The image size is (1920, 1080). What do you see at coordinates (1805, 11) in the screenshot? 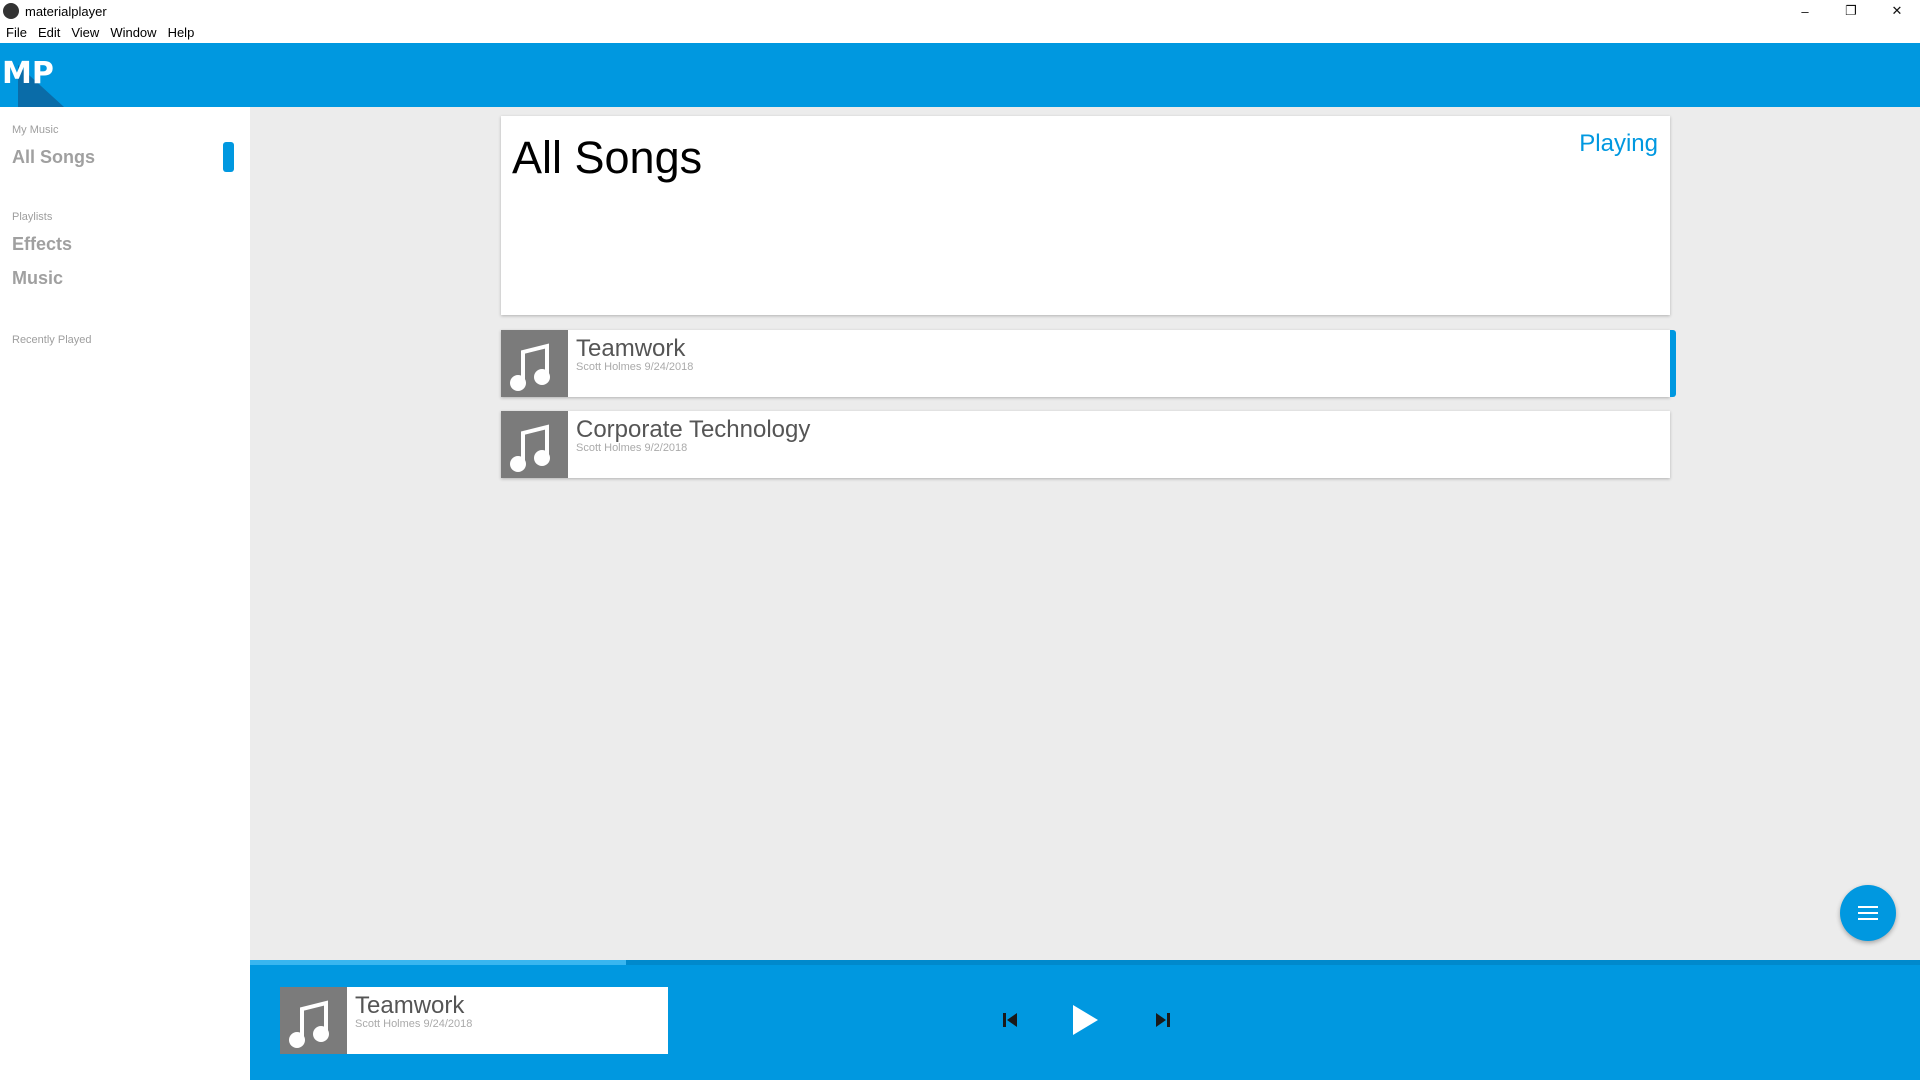
I see `minimize-button: –` at bounding box center [1805, 11].